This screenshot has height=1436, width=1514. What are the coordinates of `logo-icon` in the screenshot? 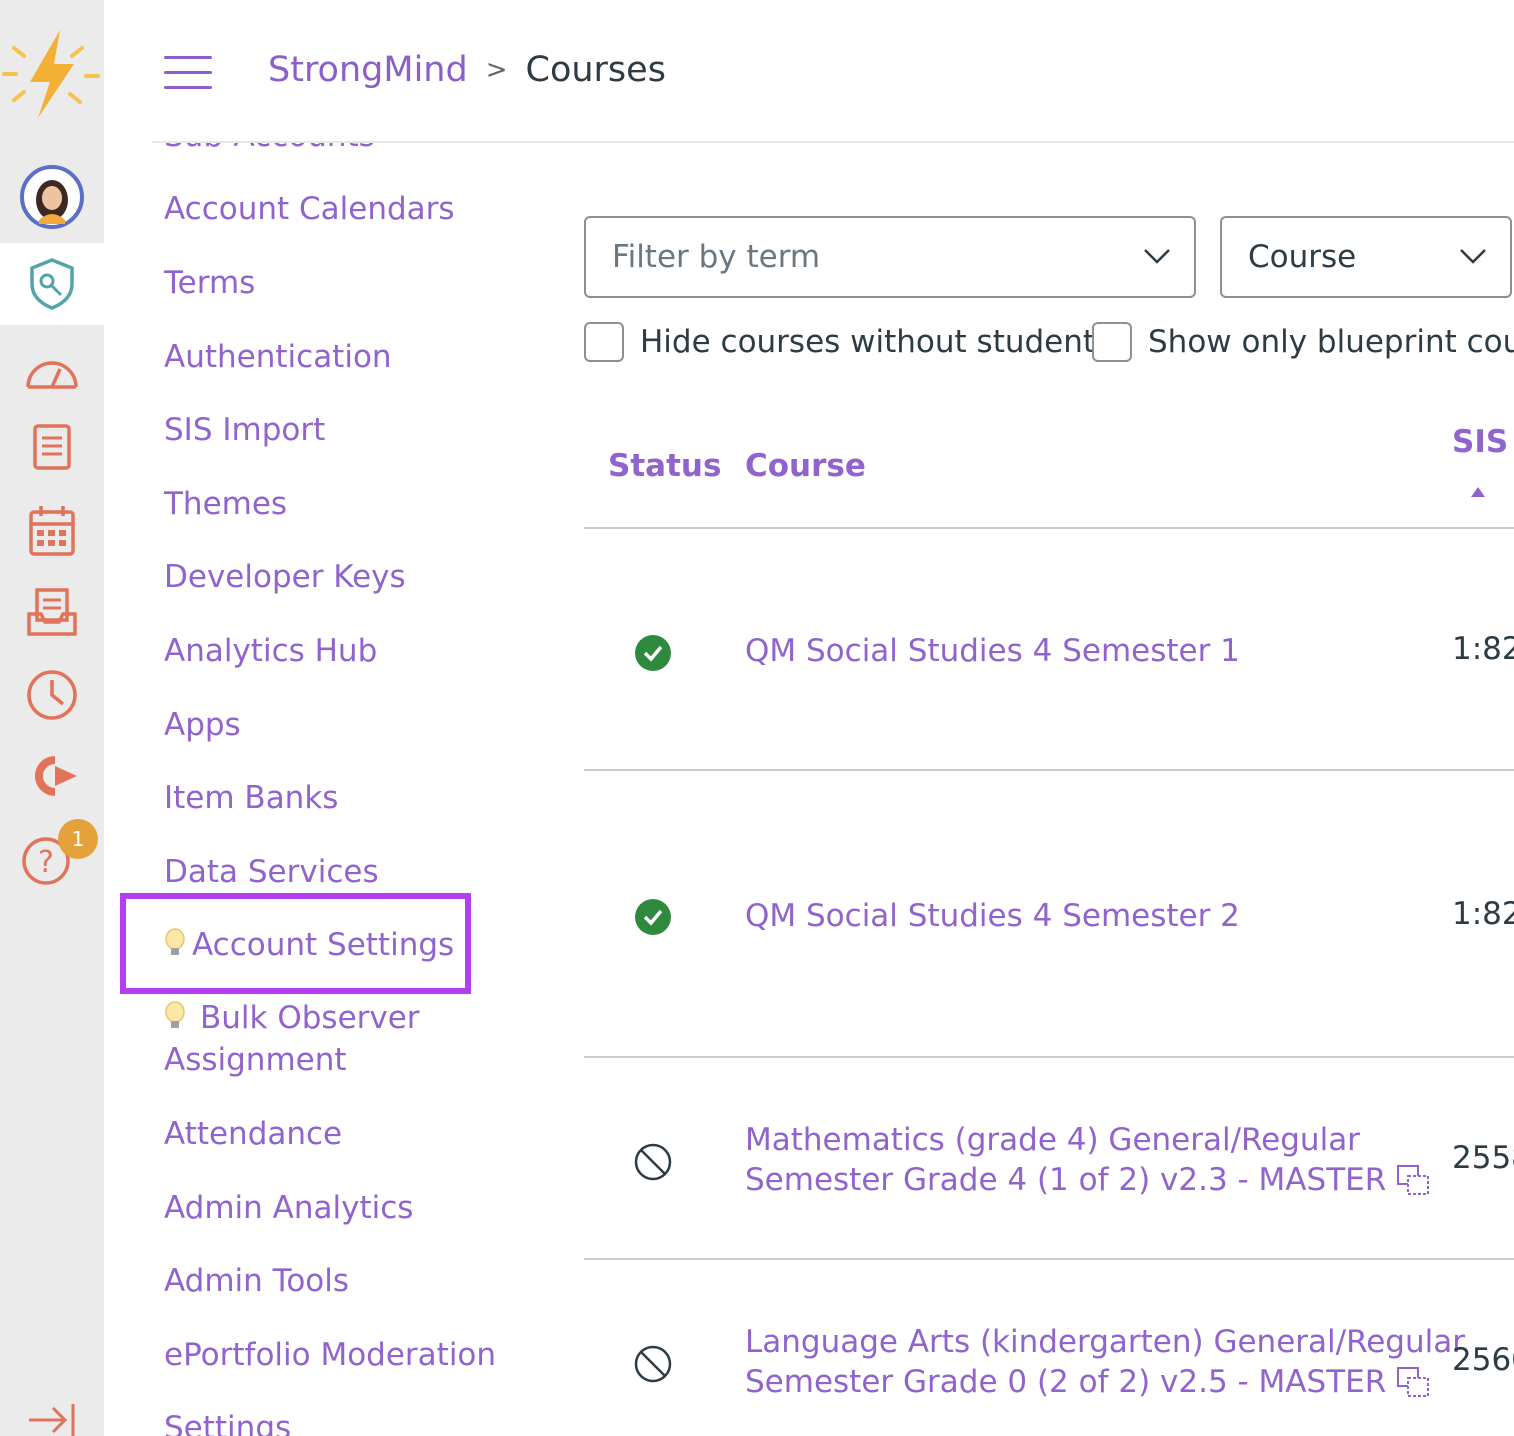 It's located at (52, 73).